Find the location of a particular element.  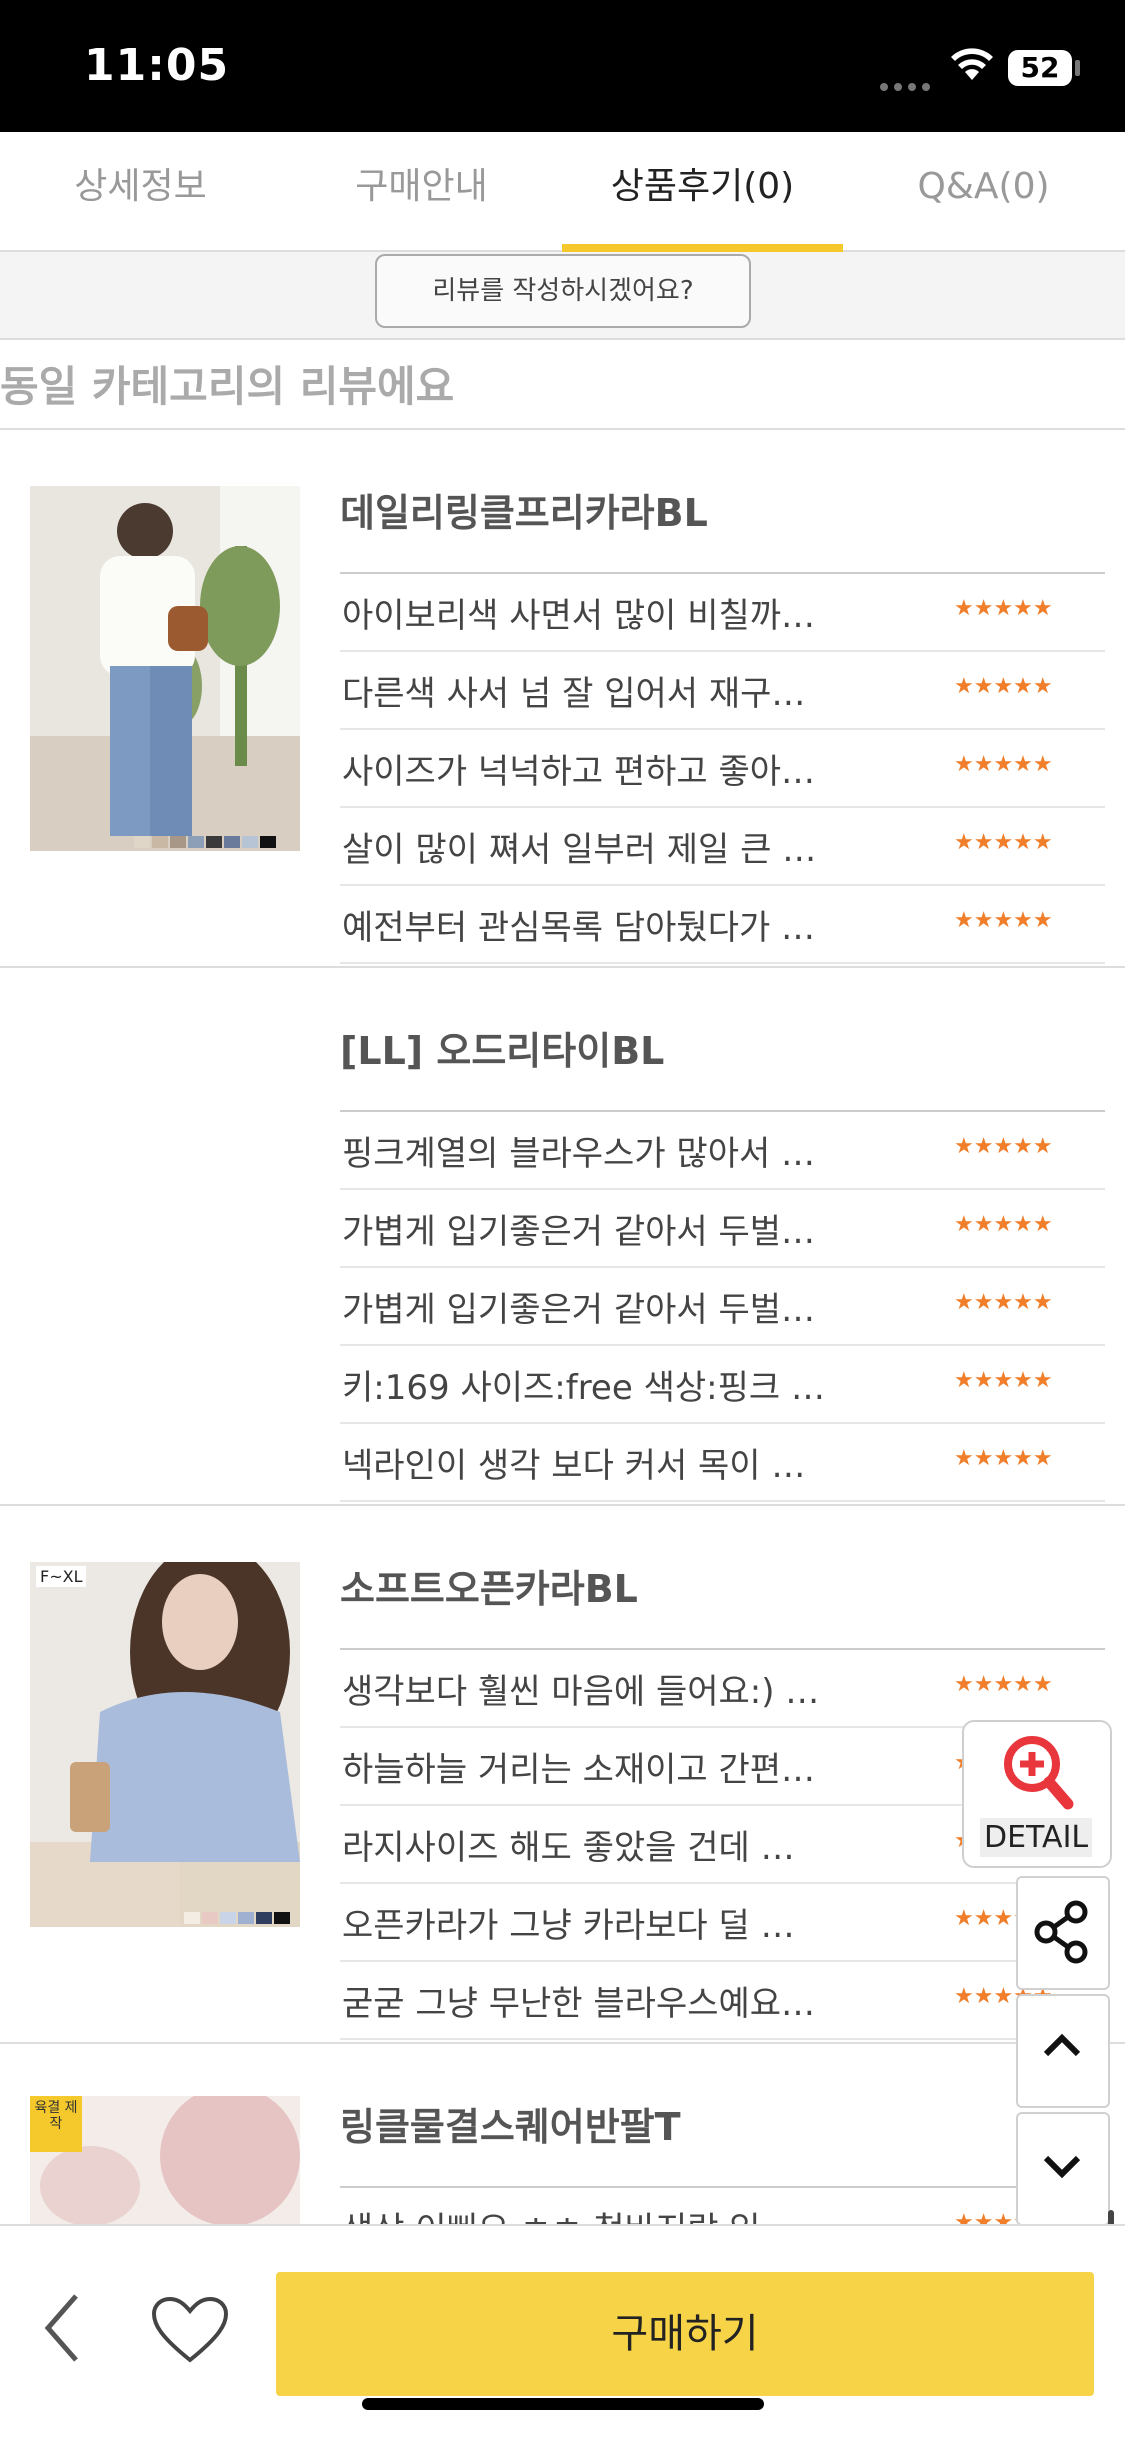

review-row: 아이보리색 사면서 많이 비칠까… ★★★★★ is located at coordinates (722, 613).